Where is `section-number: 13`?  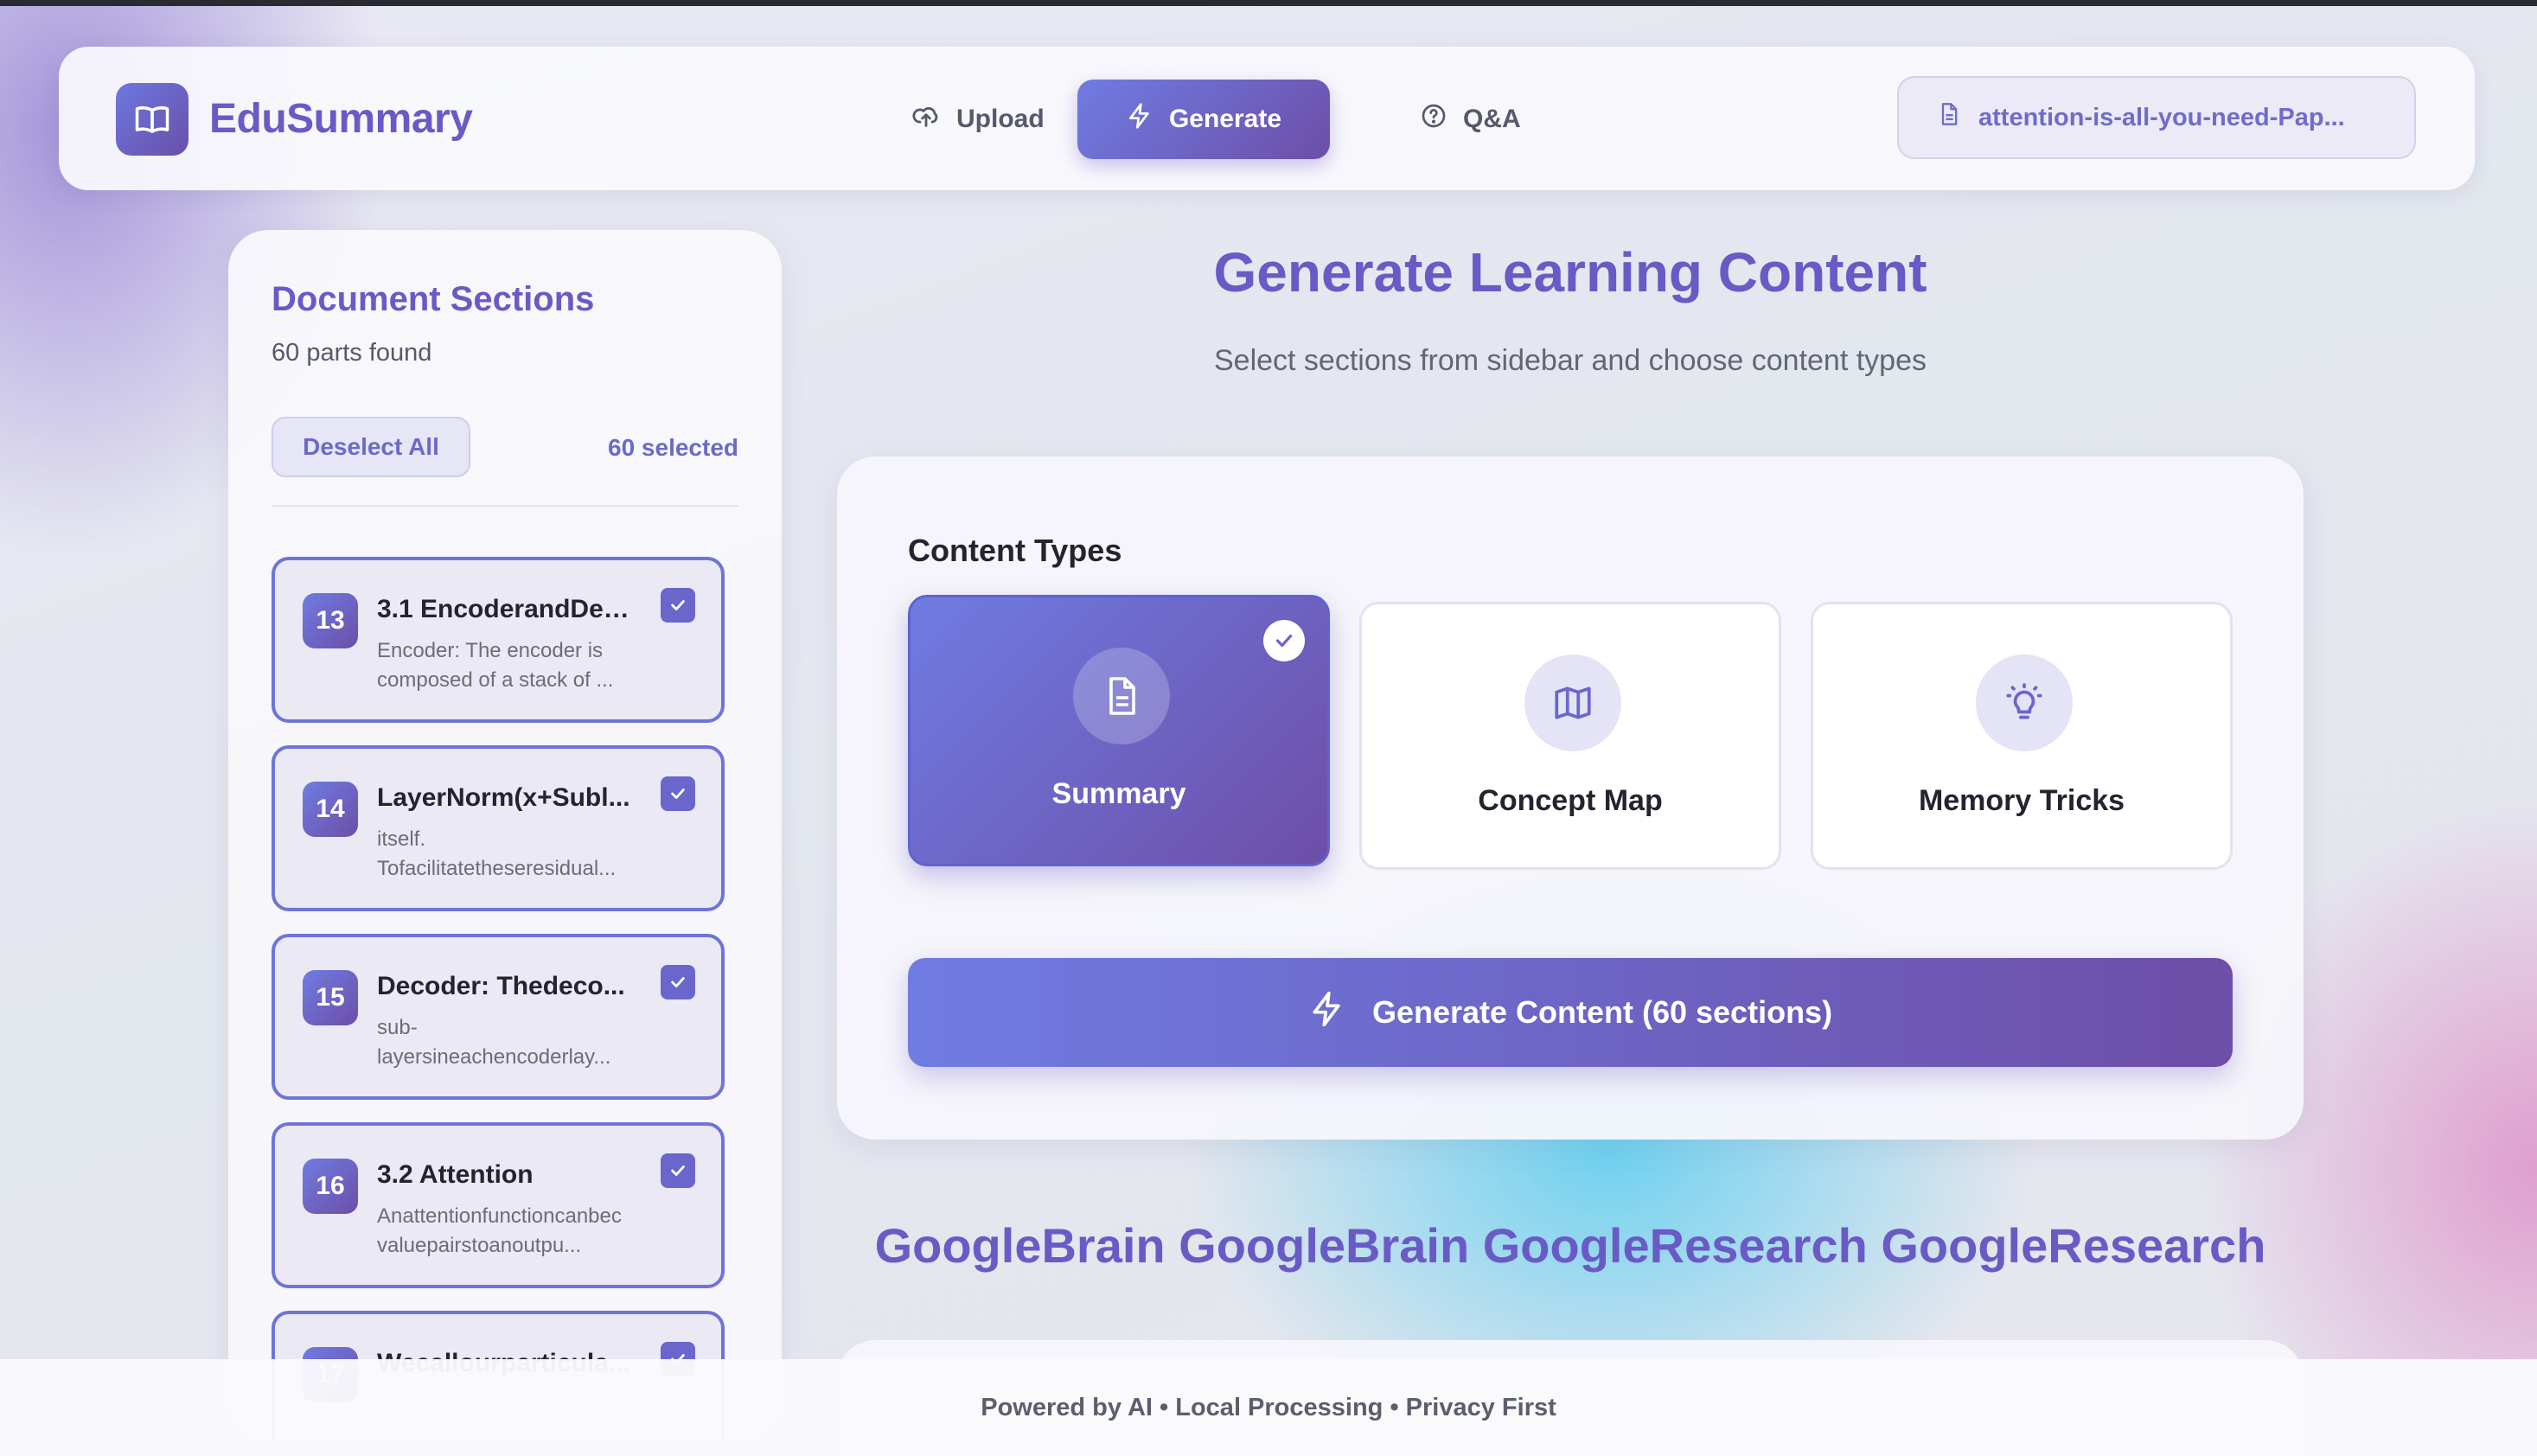 section-number: 13 is located at coordinates (330, 621).